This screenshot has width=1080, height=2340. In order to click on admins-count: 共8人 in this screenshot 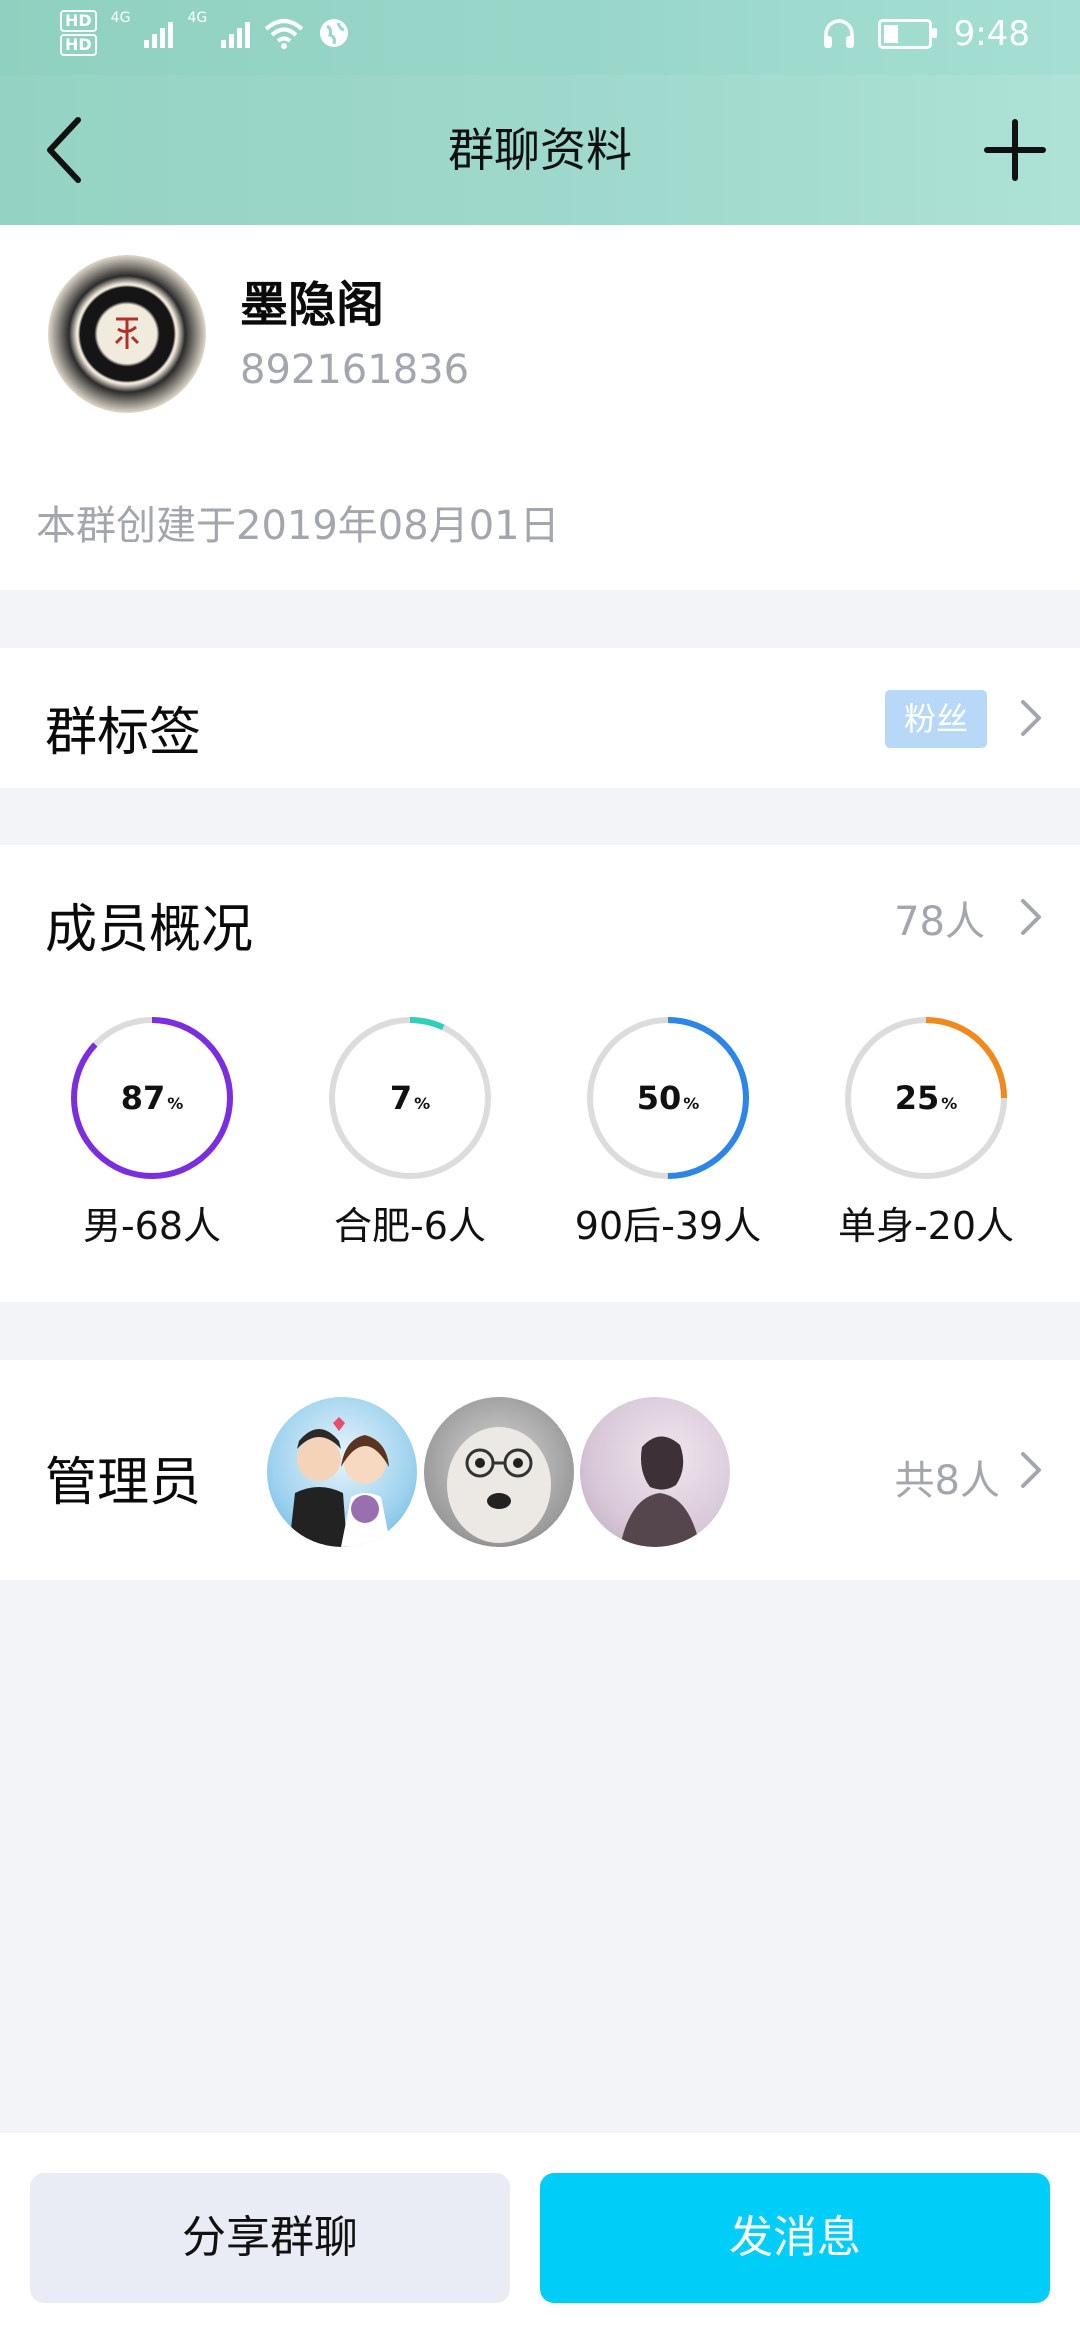, I will do `click(947, 1481)`.